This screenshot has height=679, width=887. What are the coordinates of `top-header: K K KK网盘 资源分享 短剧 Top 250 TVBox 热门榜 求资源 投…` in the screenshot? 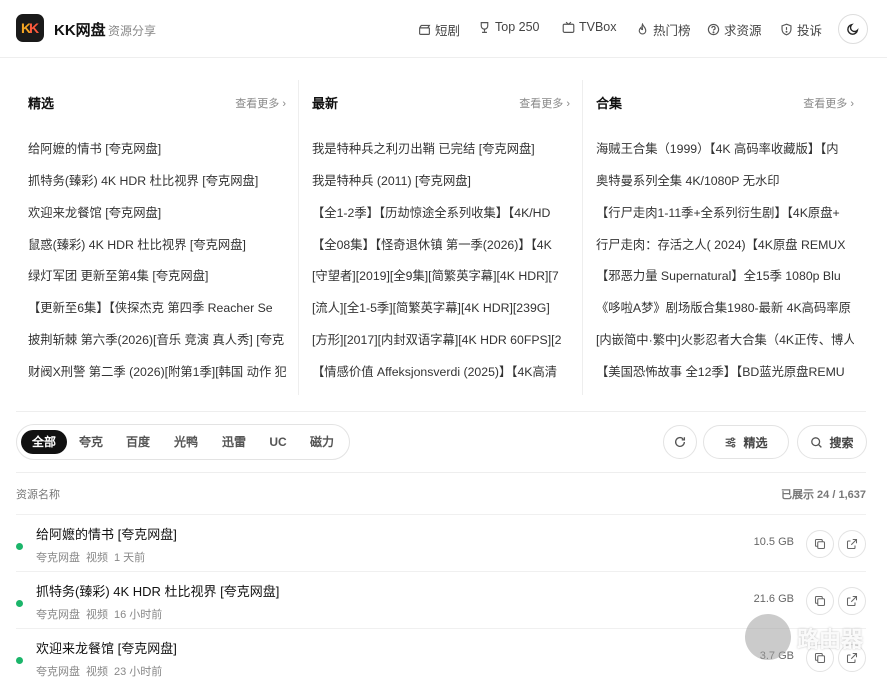 It's located at (443, 29).